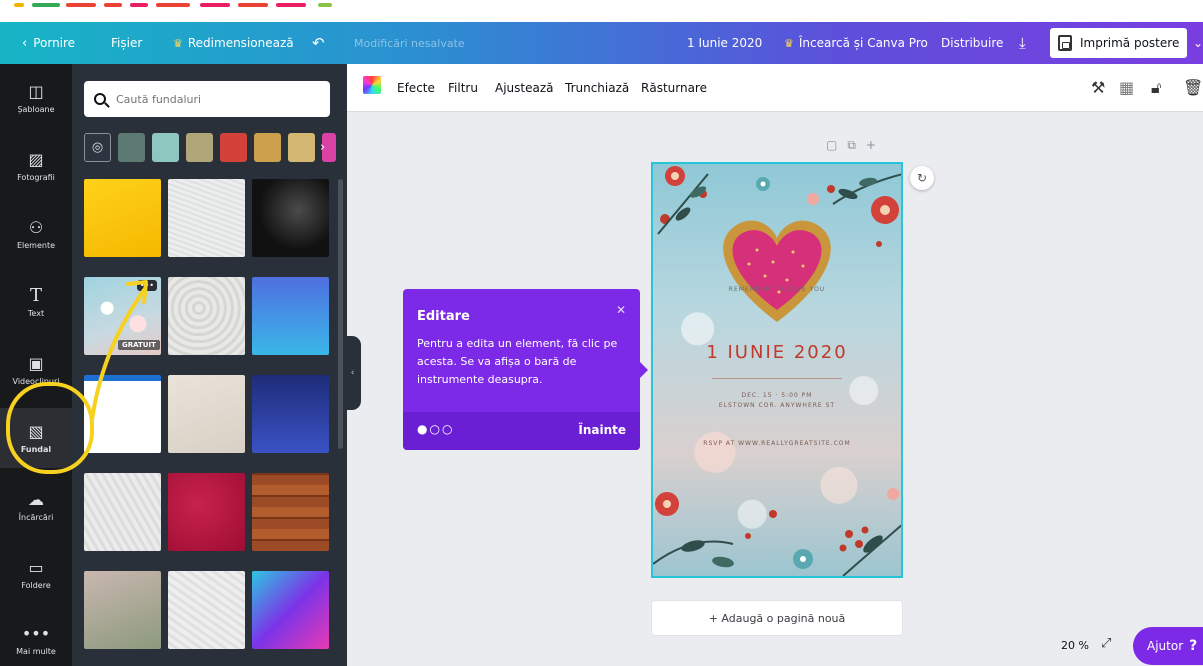  What do you see at coordinates (1126, 87) in the screenshot?
I see `transparency-icon: ▦` at bounding box center [1126, 87].